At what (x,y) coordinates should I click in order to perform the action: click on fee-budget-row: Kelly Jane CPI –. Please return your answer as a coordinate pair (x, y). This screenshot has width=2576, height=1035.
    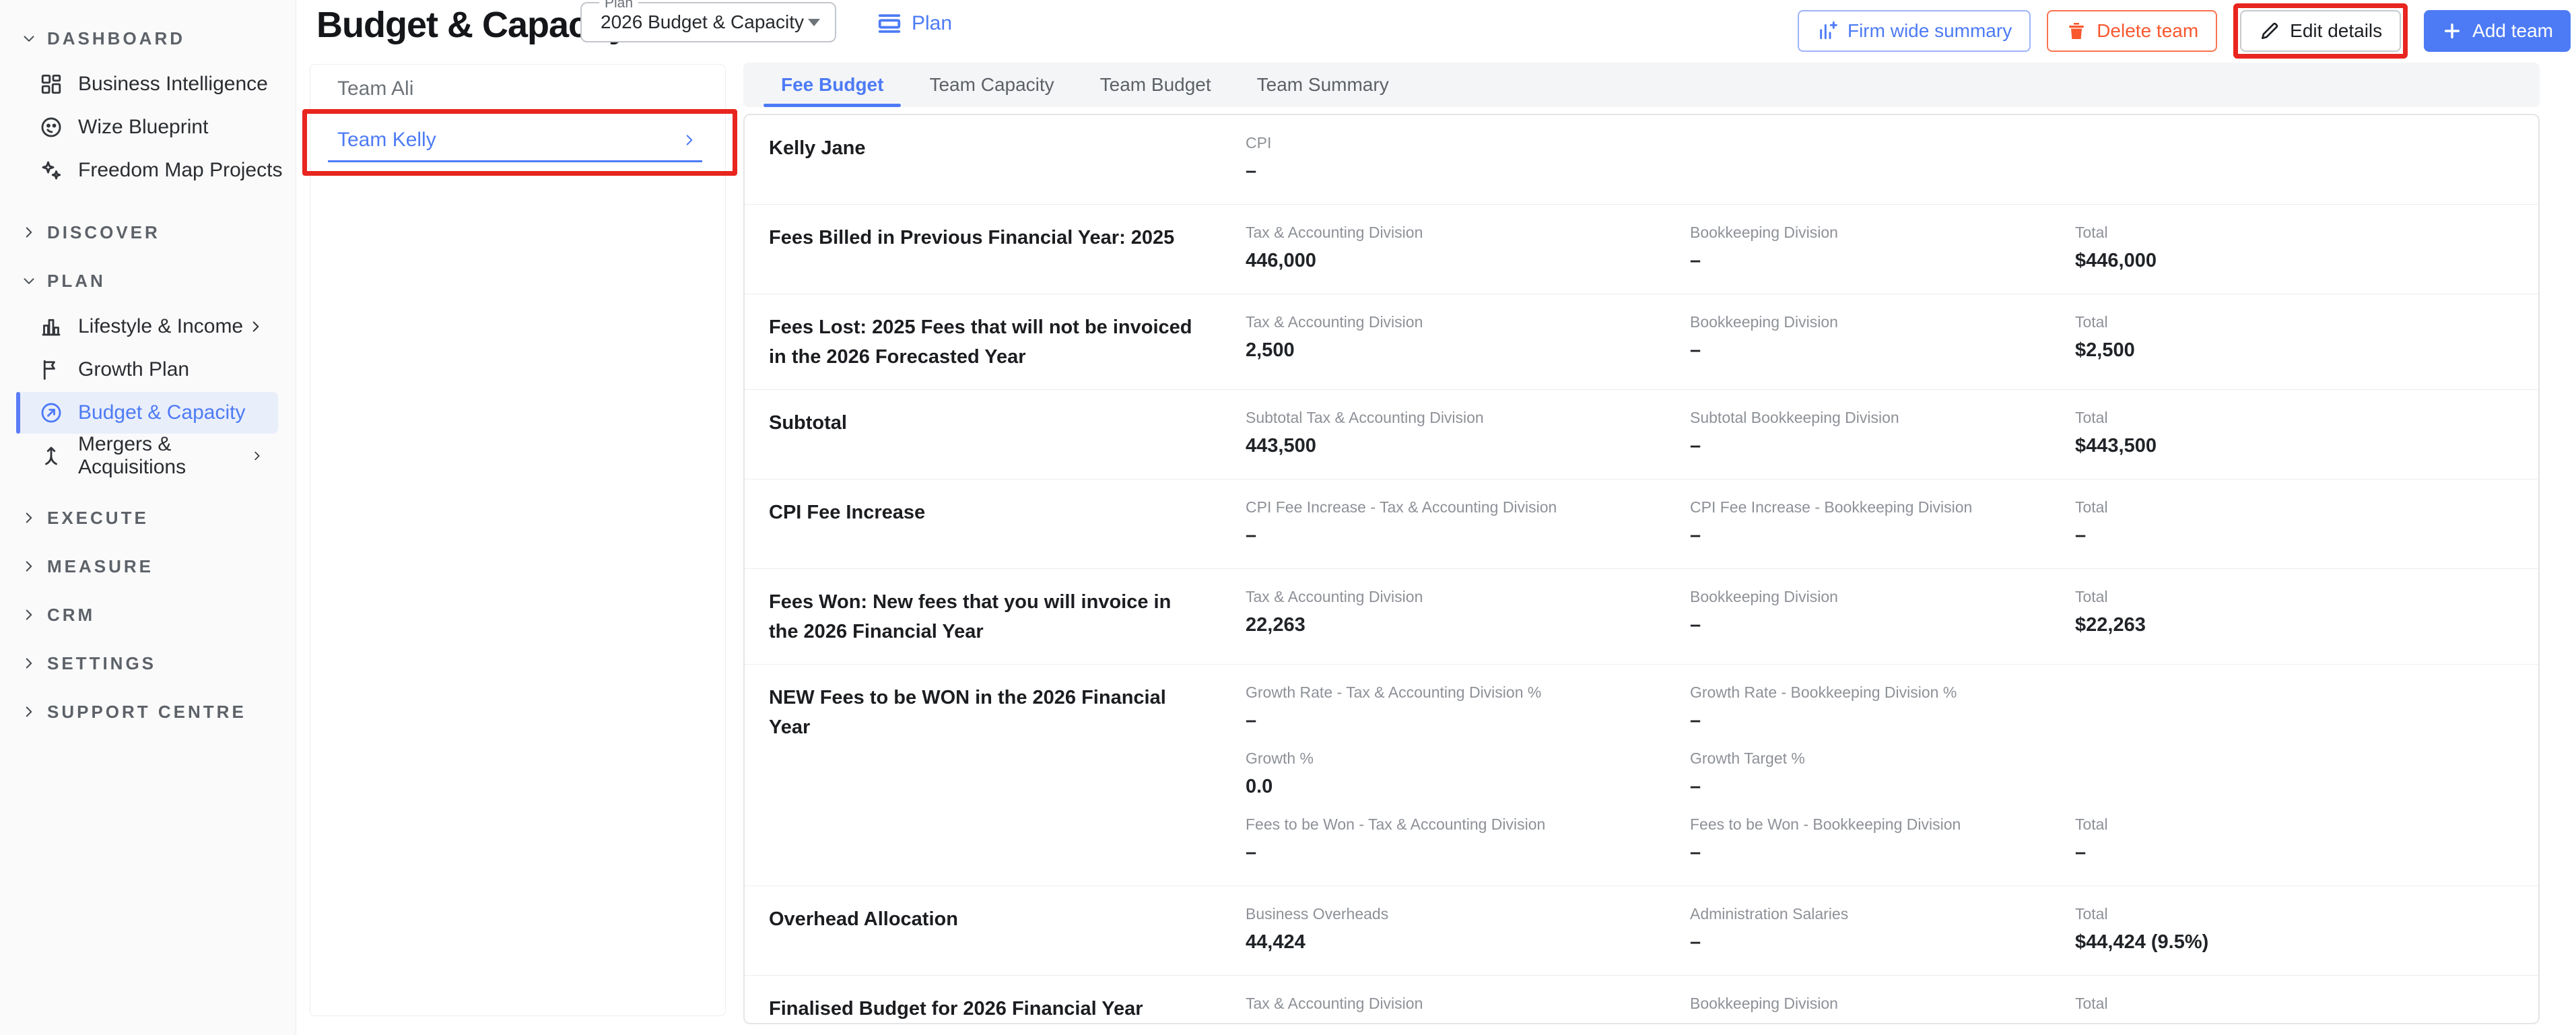
    Looking at the image, I should click on (1641, 160).